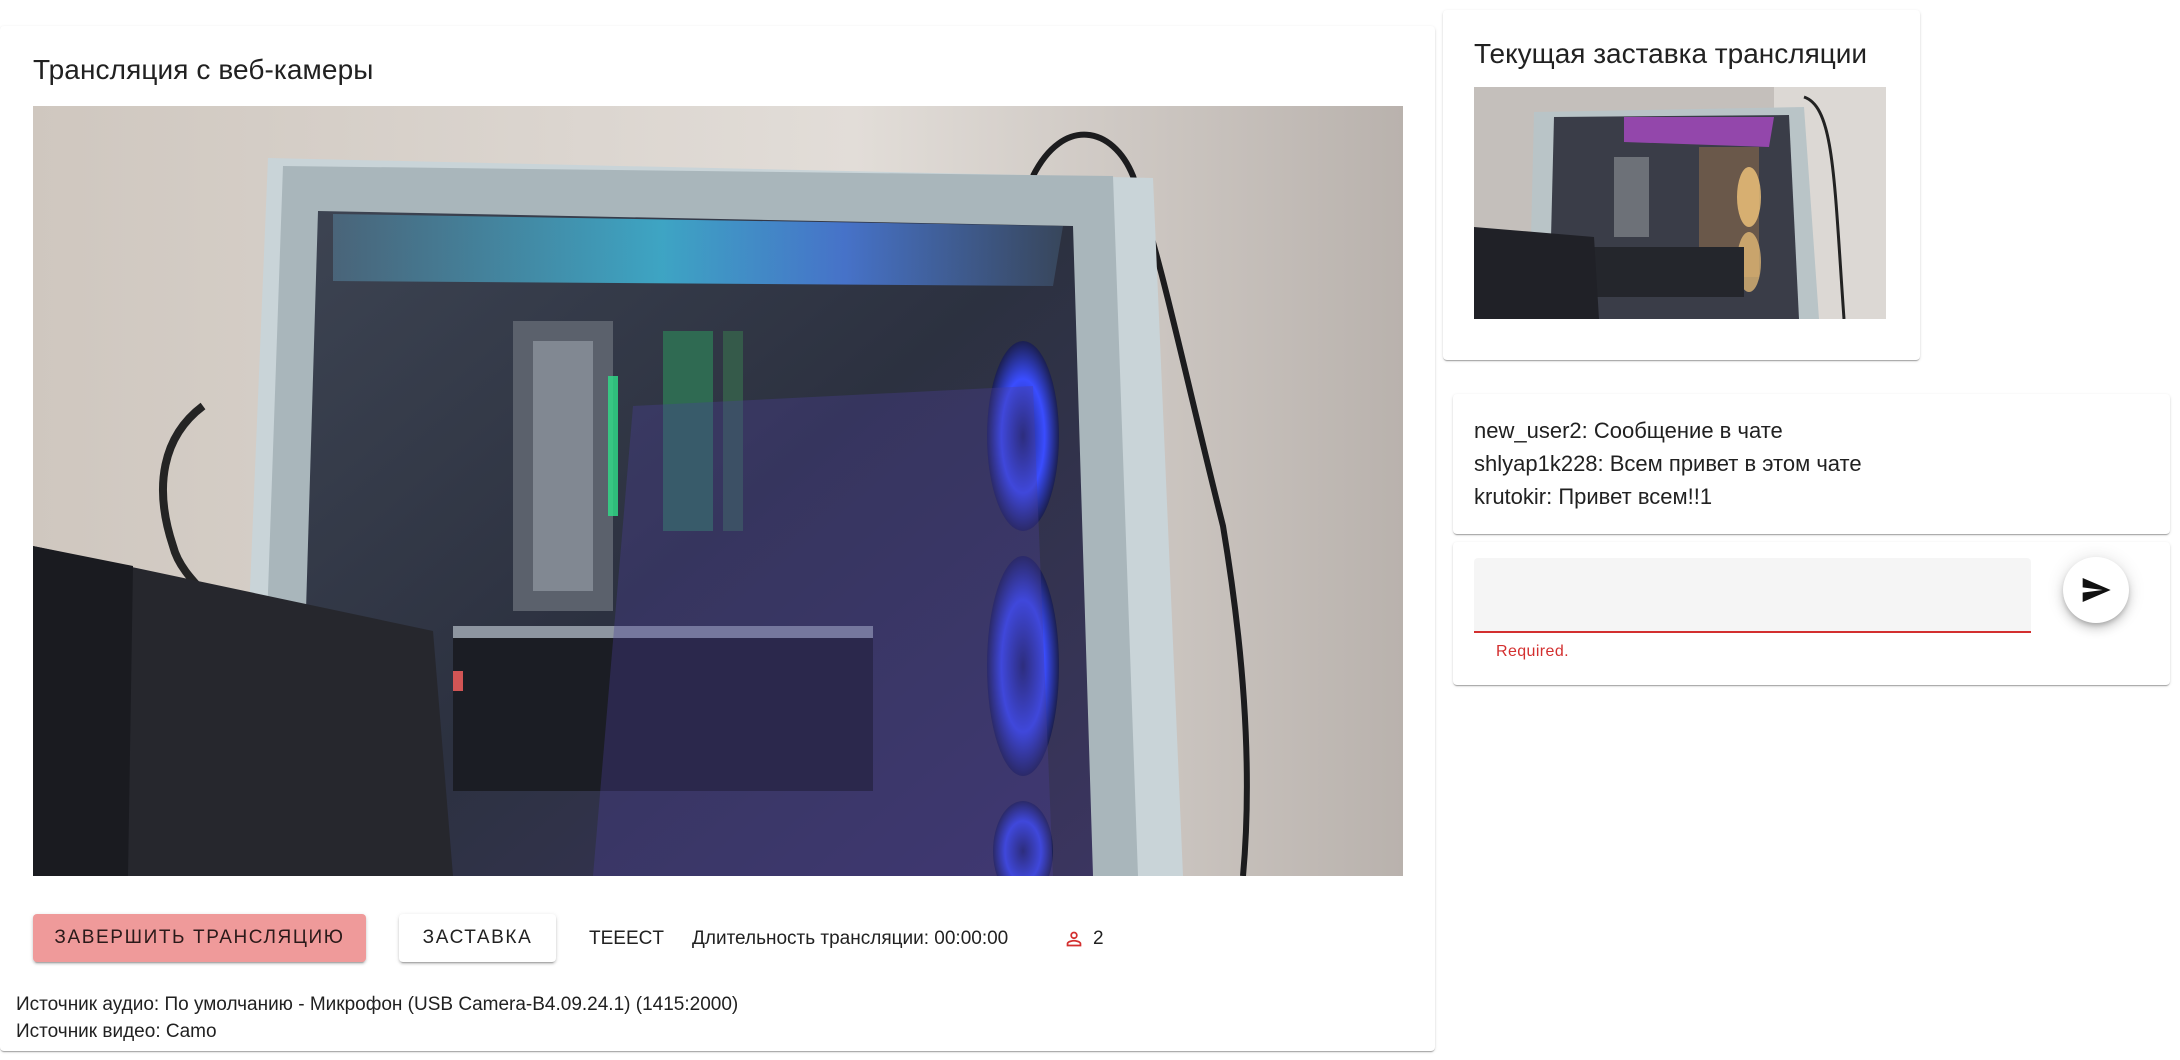 The height and width of the screenshot is (1060, 2180). What do you see at coordinates (1083, 939) in the screenshot?
I see `viewers-counter: 2` at bounding box center [1083, 939].